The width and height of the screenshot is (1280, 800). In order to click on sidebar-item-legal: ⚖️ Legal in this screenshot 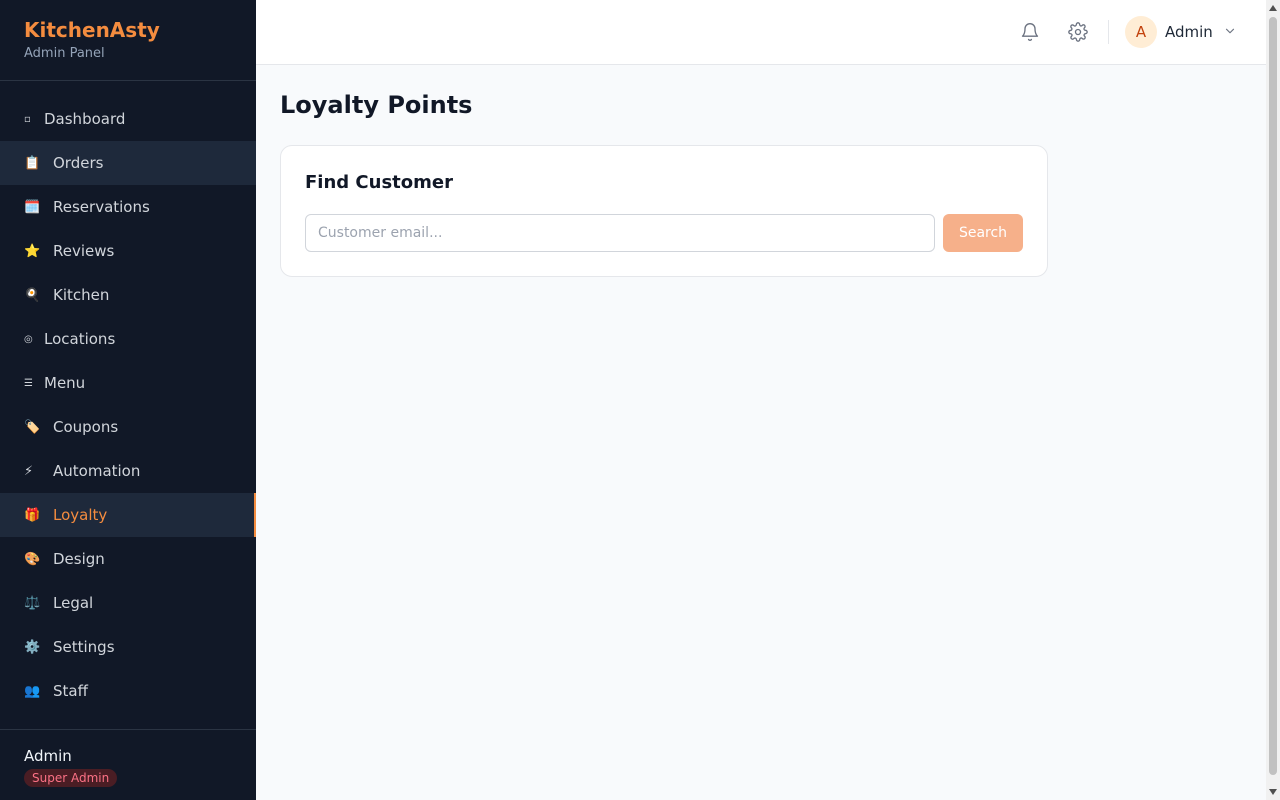, I will do `click(128, 603)`.